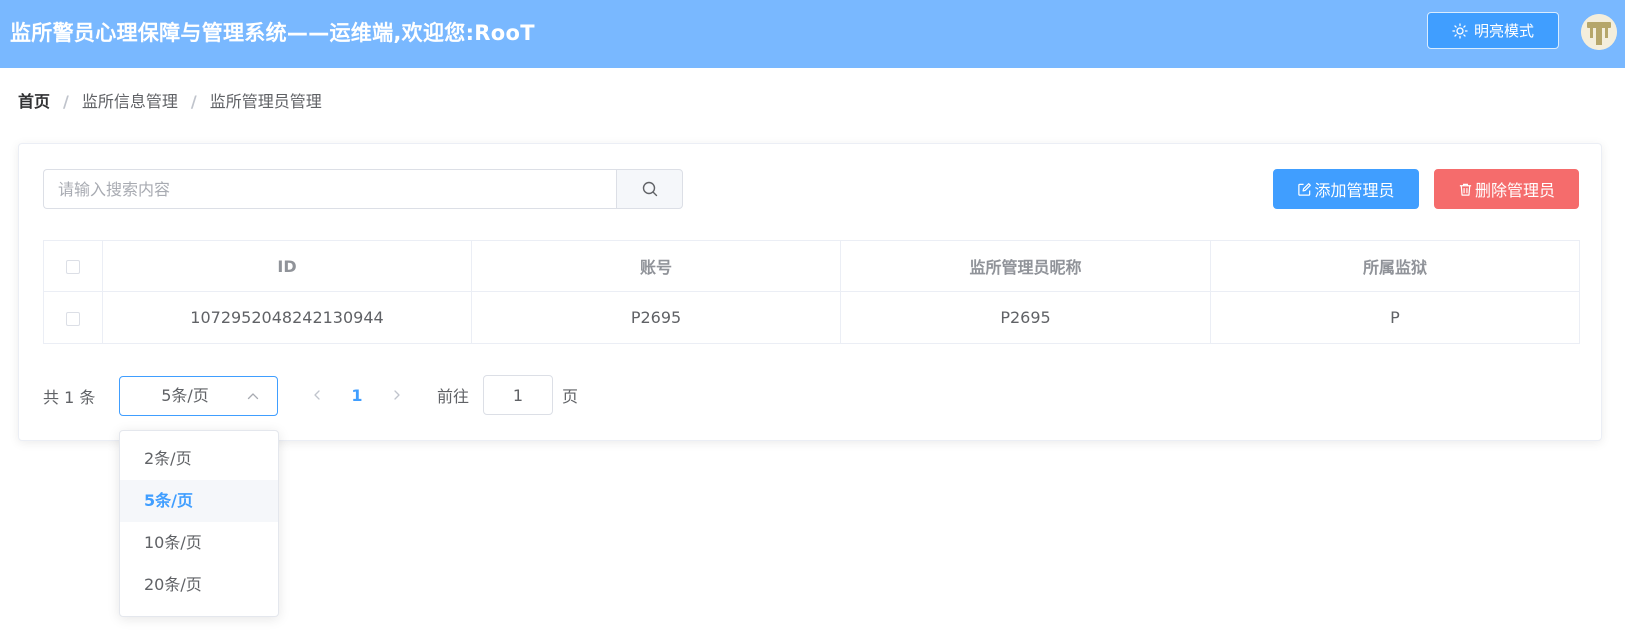 The width and height of the screenshot is (1625, 638). Describe the element at coordinates (570, 396) in the screenshot. I see `page-suffix-label: 页` at that location.